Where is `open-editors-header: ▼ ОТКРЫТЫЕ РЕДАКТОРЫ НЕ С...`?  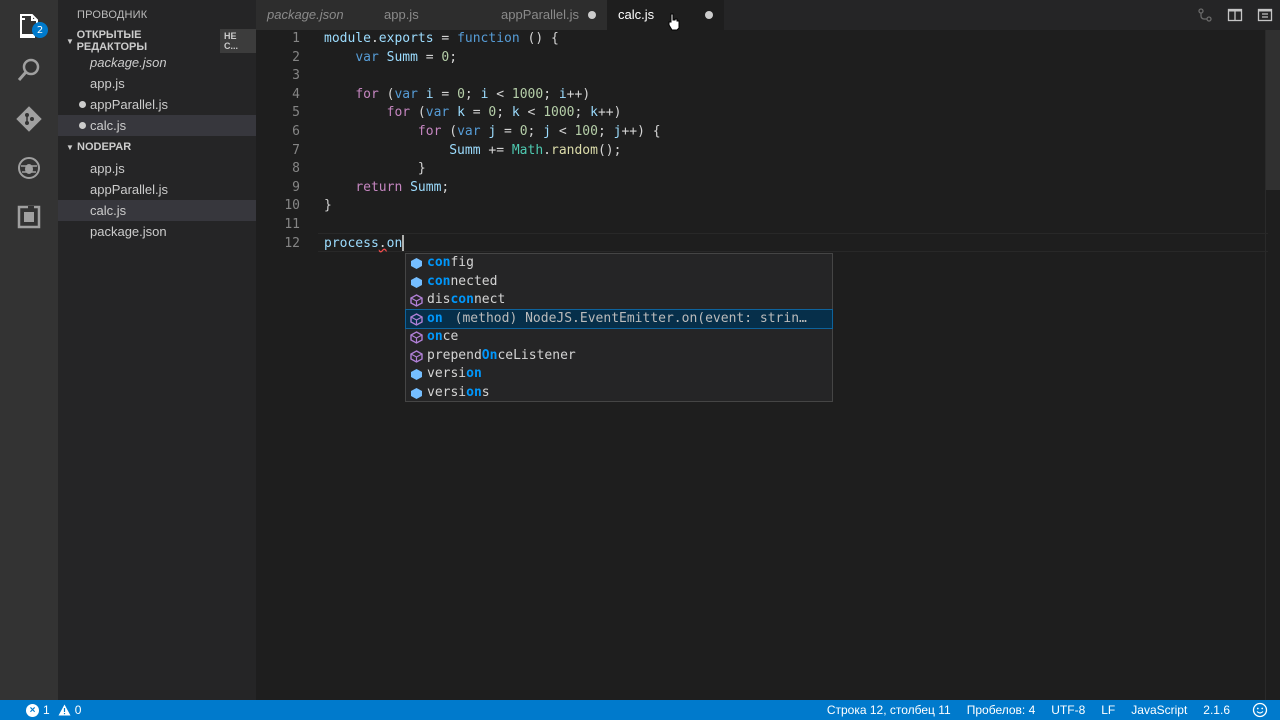 open-editors-header: ▼ ОТКРЫТЫЕ РЕДАКТОРЫ НЕ С... is located at coordinates (157, 41).